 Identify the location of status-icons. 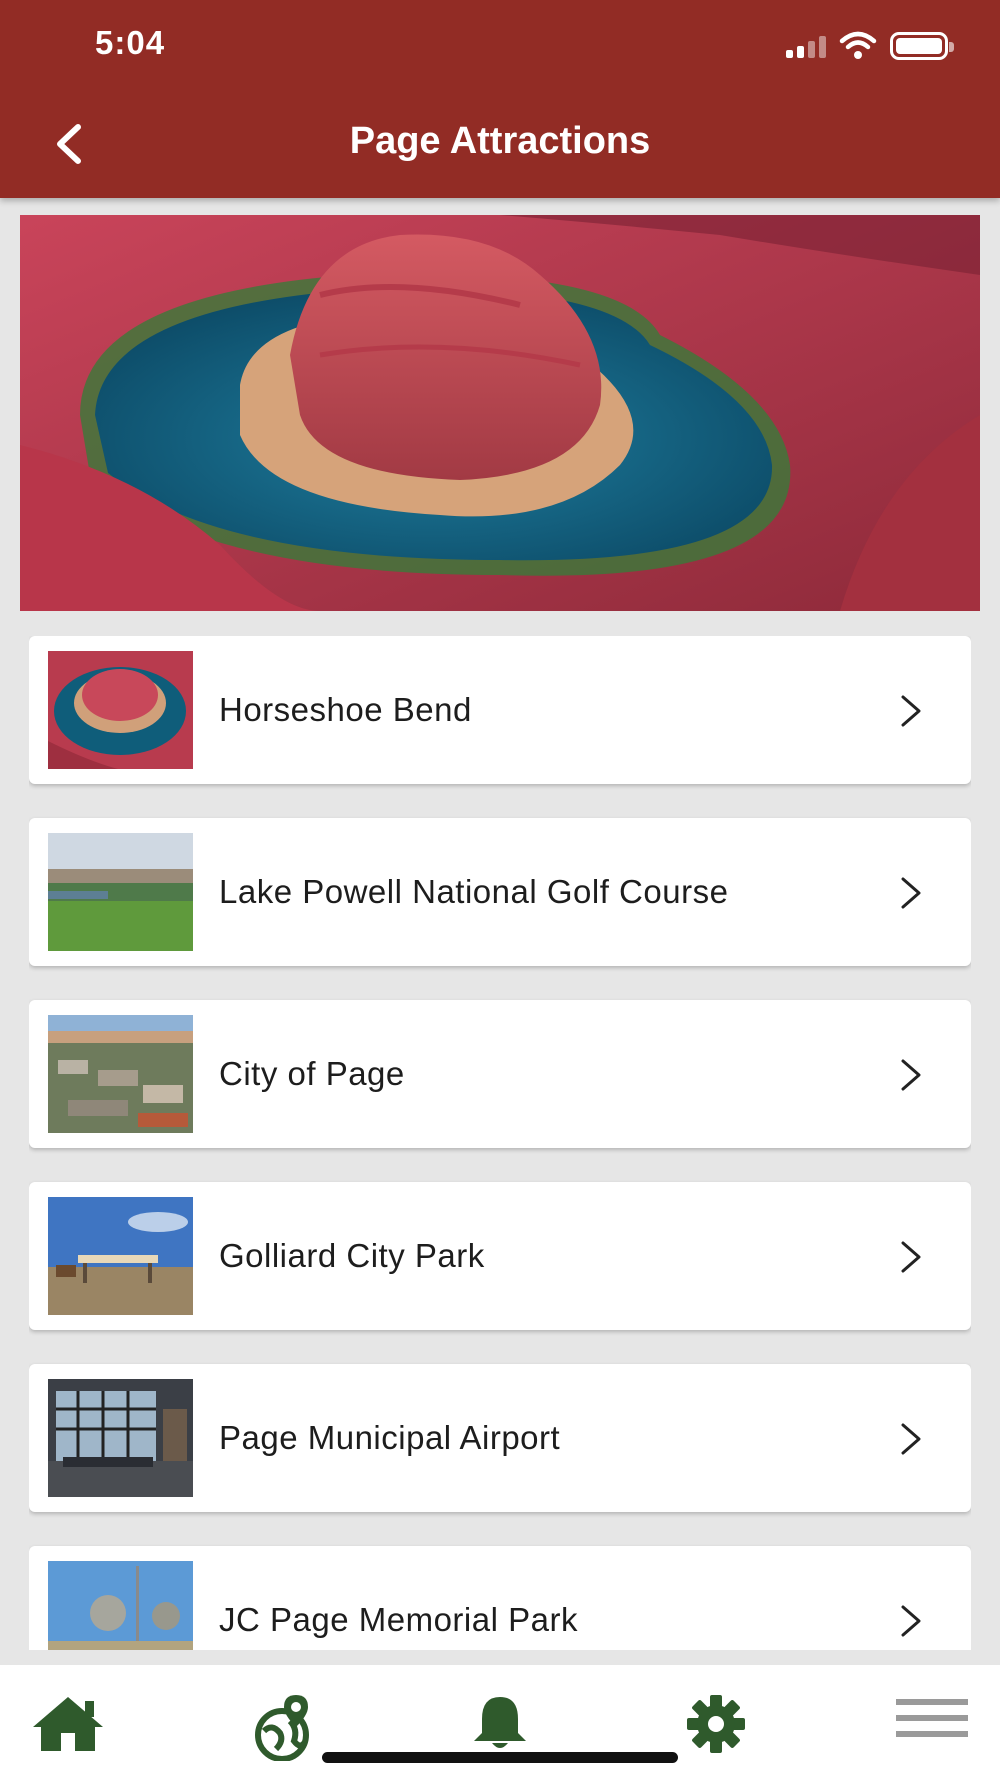
(870, 46).